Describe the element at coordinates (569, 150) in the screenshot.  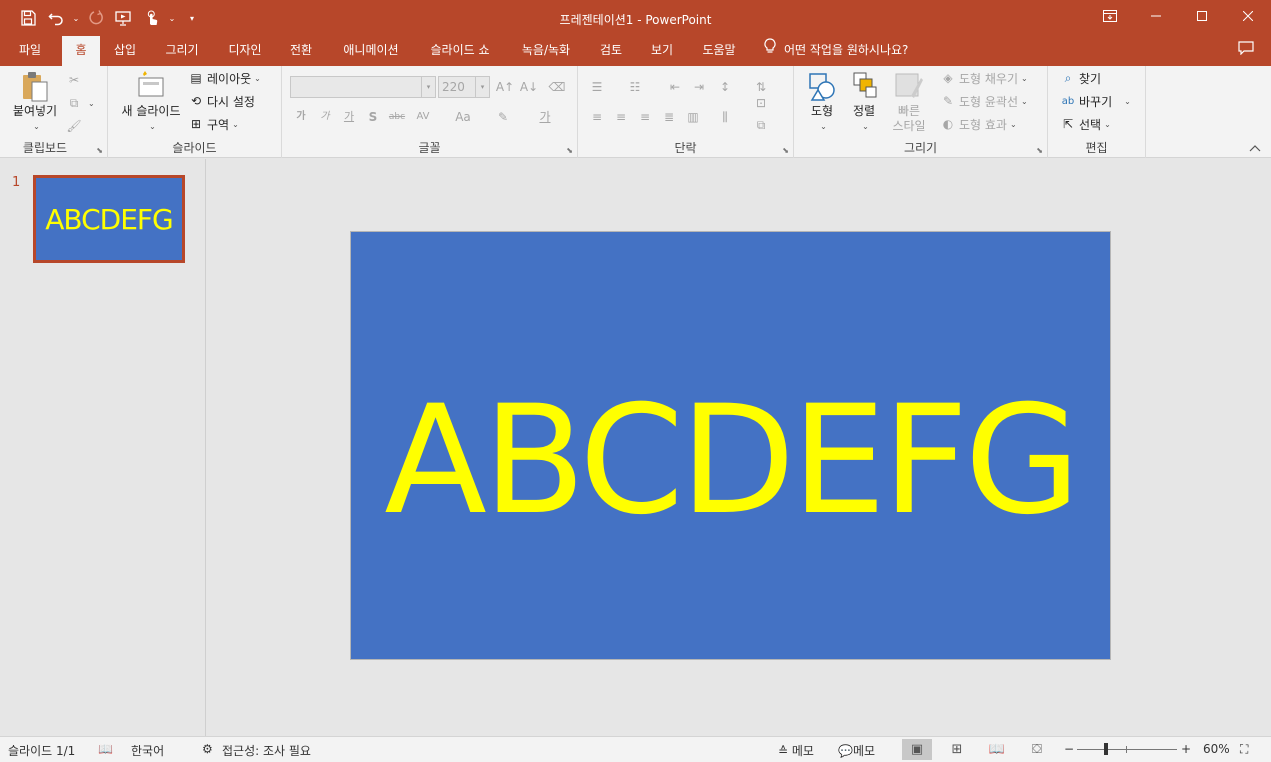
I see `font-launcher-icon: ⬊` at that location.